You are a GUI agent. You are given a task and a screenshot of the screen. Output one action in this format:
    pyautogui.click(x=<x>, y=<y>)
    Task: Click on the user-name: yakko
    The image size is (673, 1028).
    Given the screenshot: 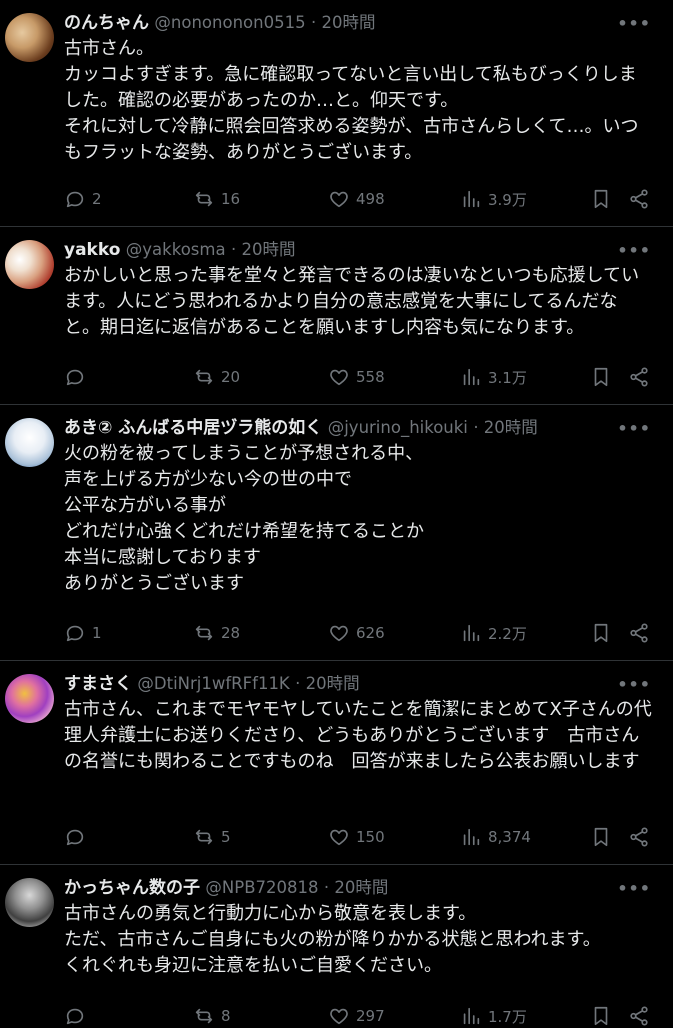 What is the action you would take?
    pyautogui.click(x=92, y=250)
    